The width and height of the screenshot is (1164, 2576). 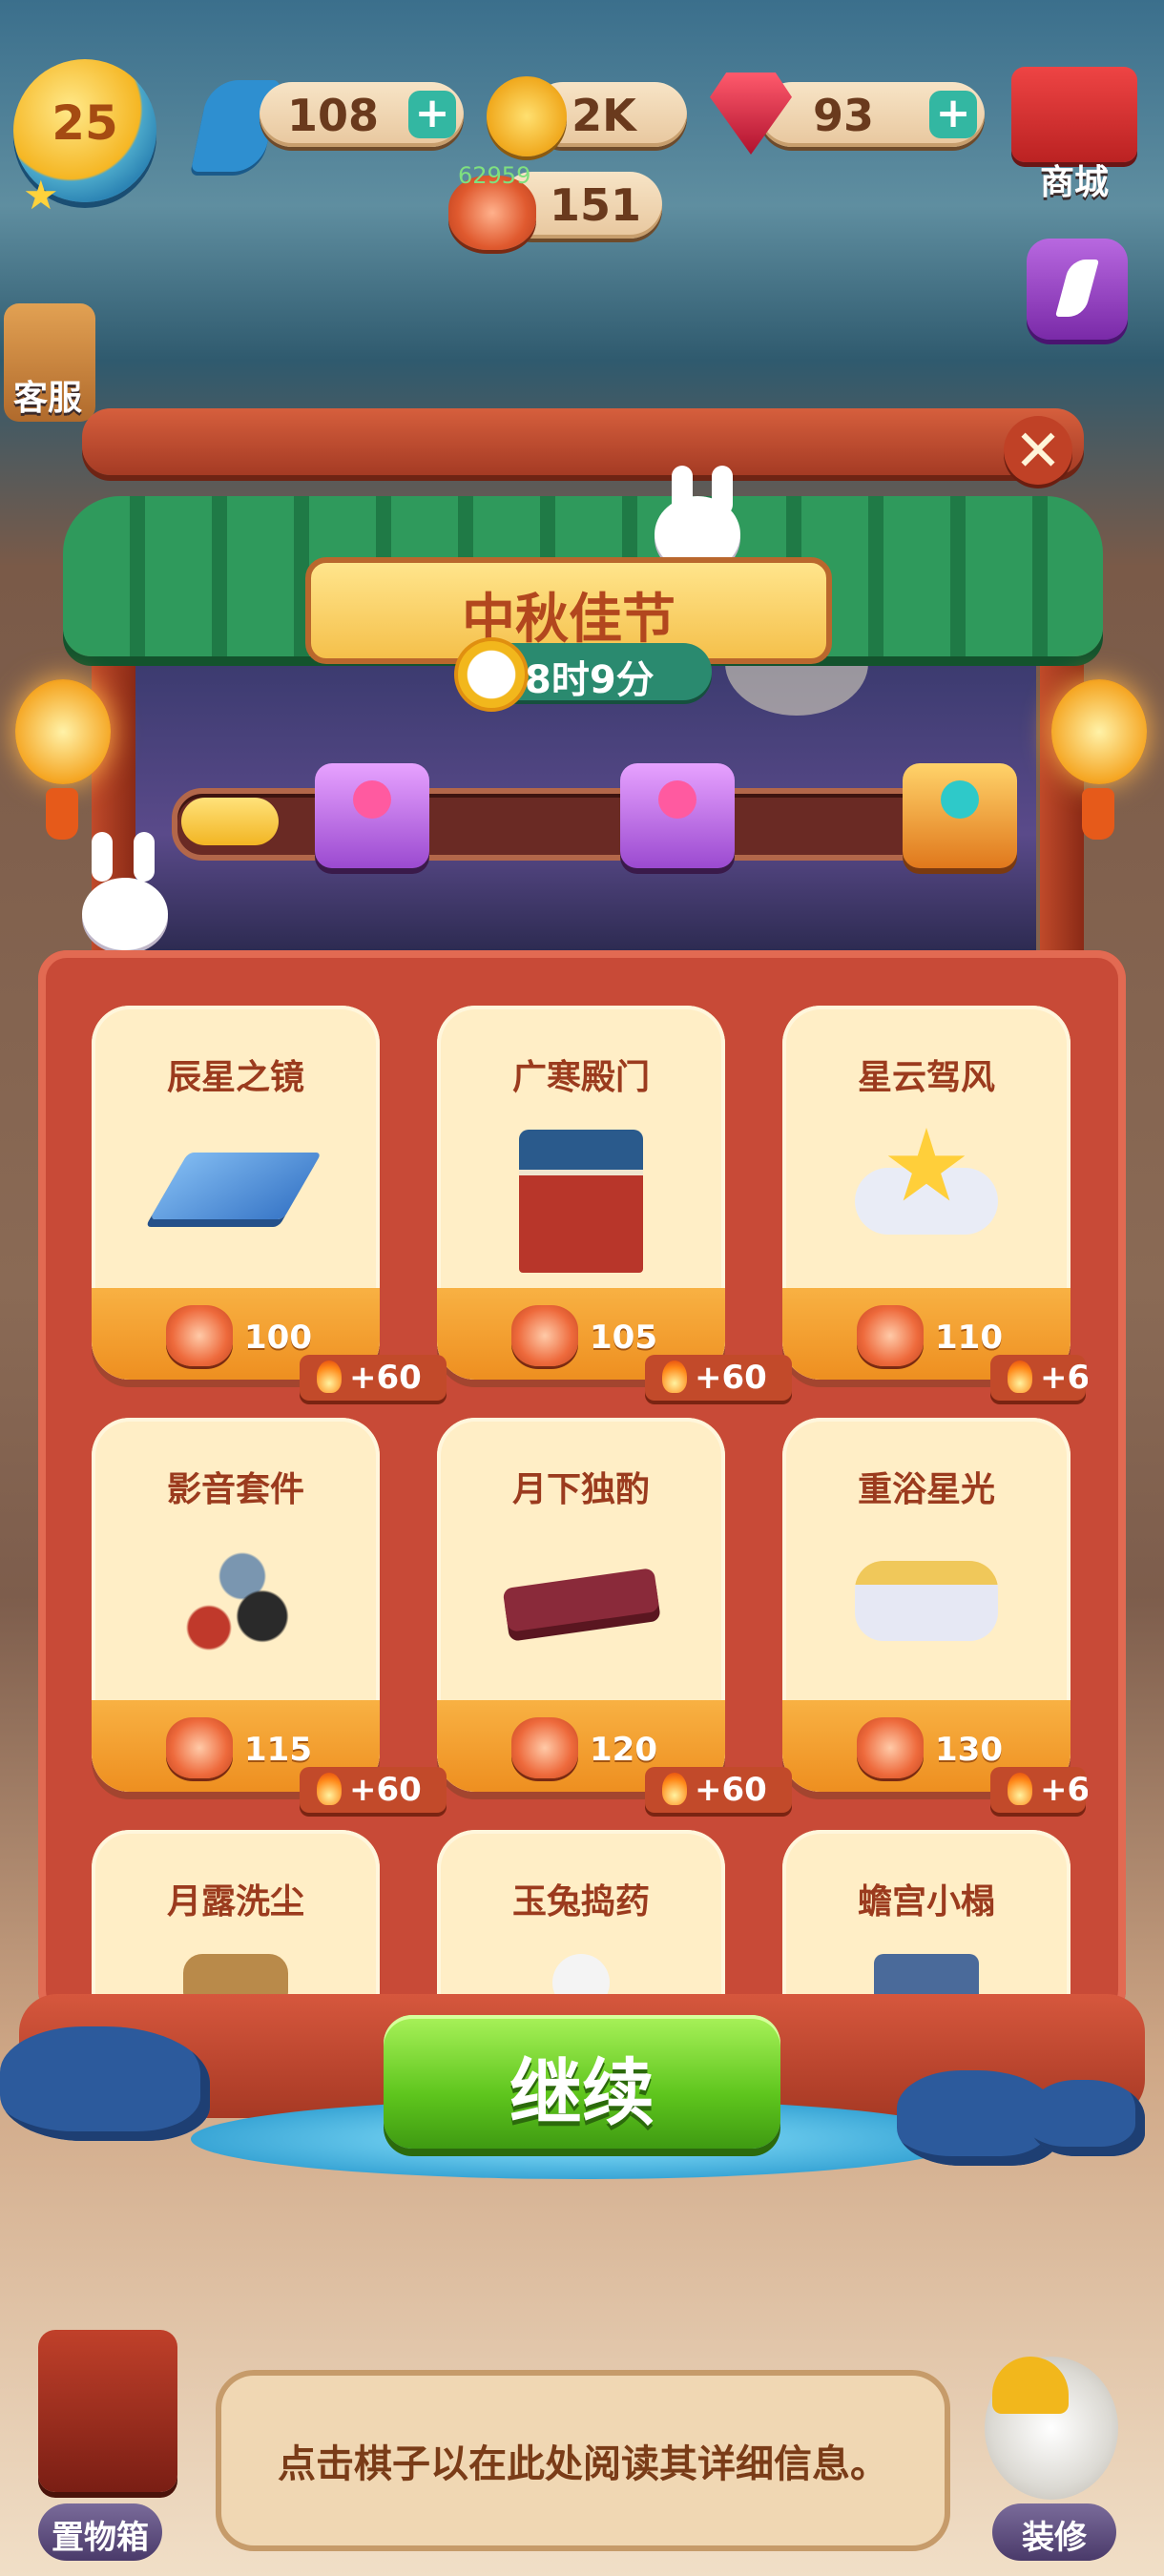 What do you see at coordinates (569, 620) in the screenshot?
I see `event-title: 中秋佳节` at bounding box center [569, 620].